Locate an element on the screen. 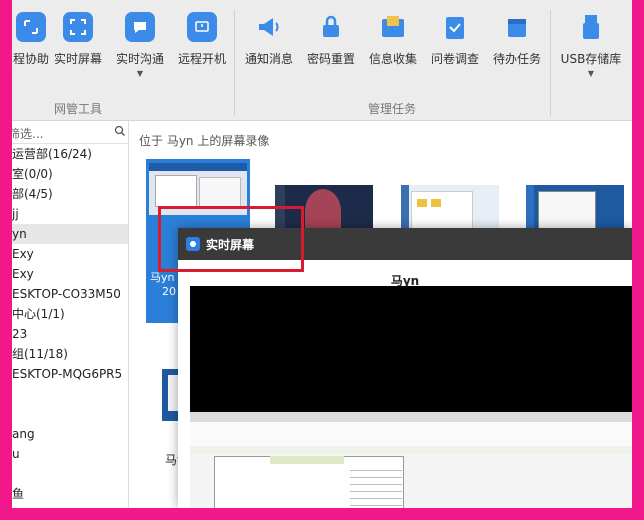  usb-storage-button: USB存储库 ▼ is located at coordinates (591, 45).